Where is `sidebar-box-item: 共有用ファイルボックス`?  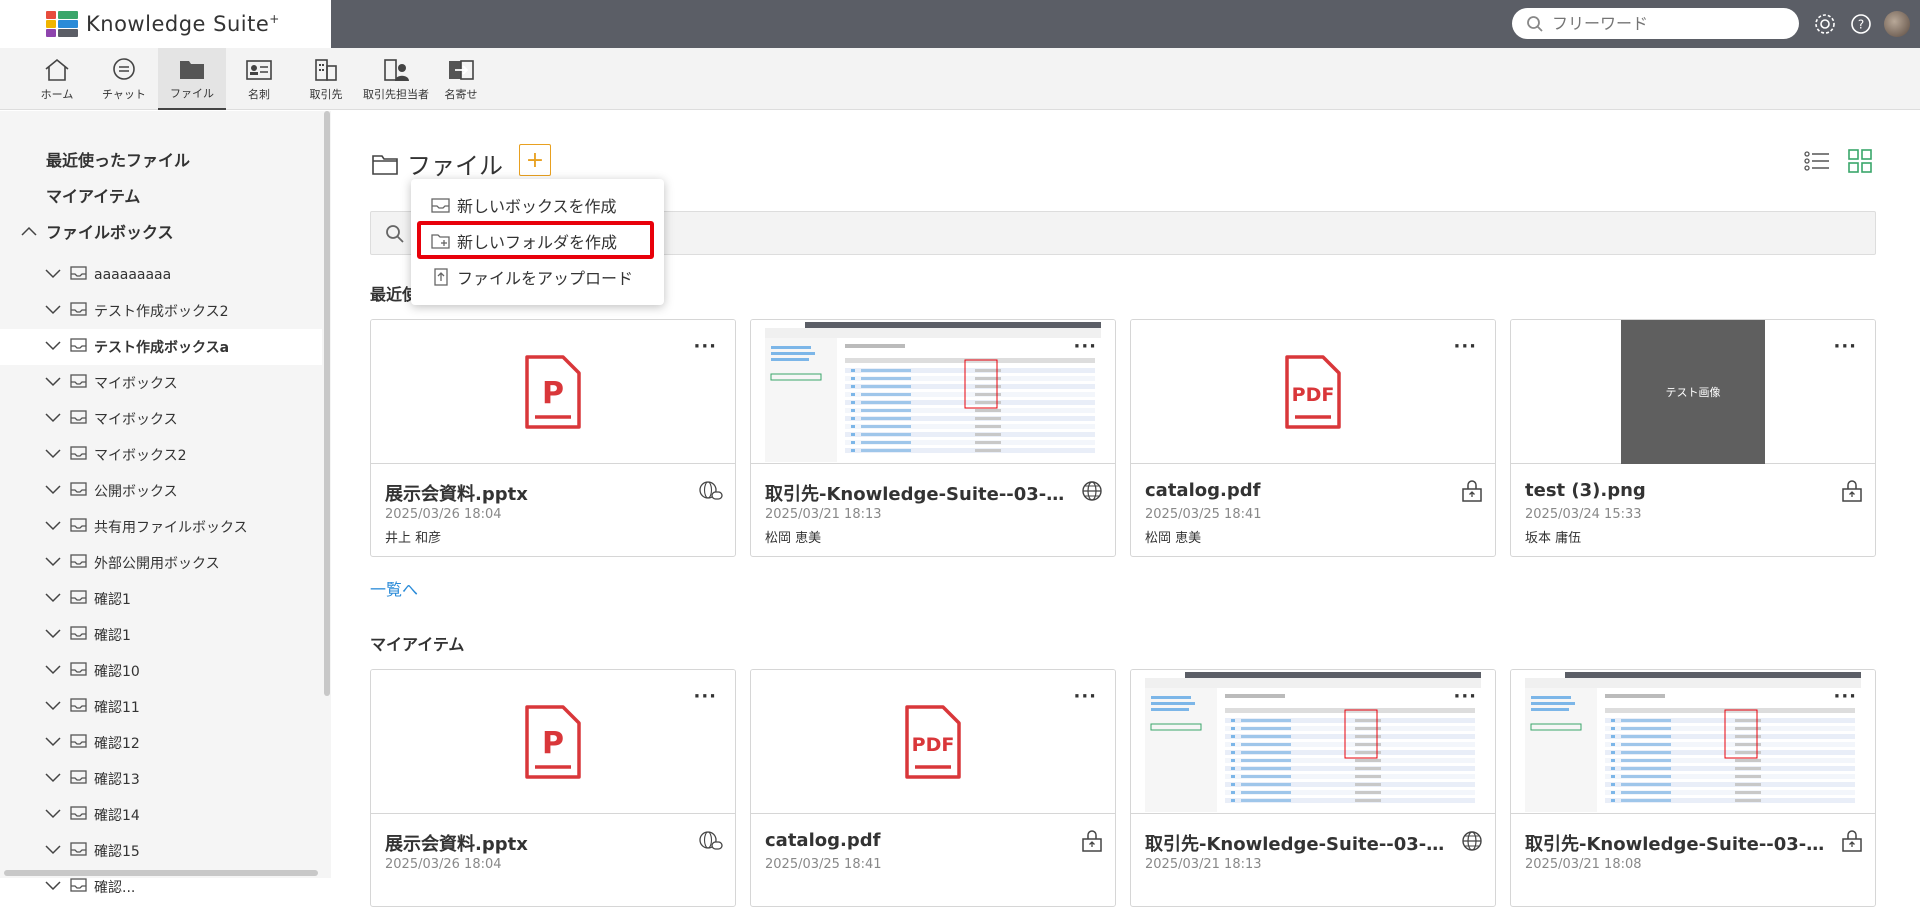
sidebar-box-item: 共有用ファイルボックス is located at coordinates (161, 527).